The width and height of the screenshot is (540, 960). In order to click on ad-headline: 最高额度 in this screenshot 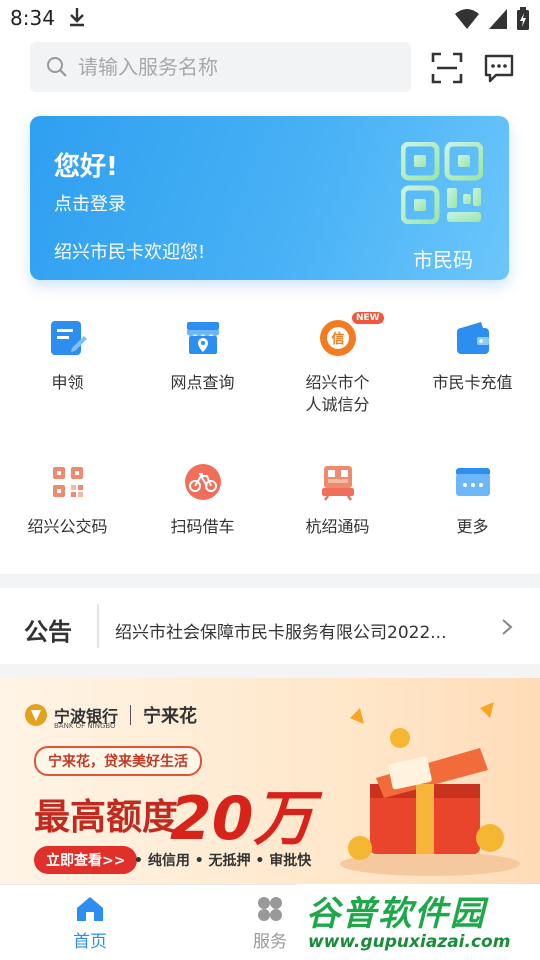, I will do `click(106, 817)`.